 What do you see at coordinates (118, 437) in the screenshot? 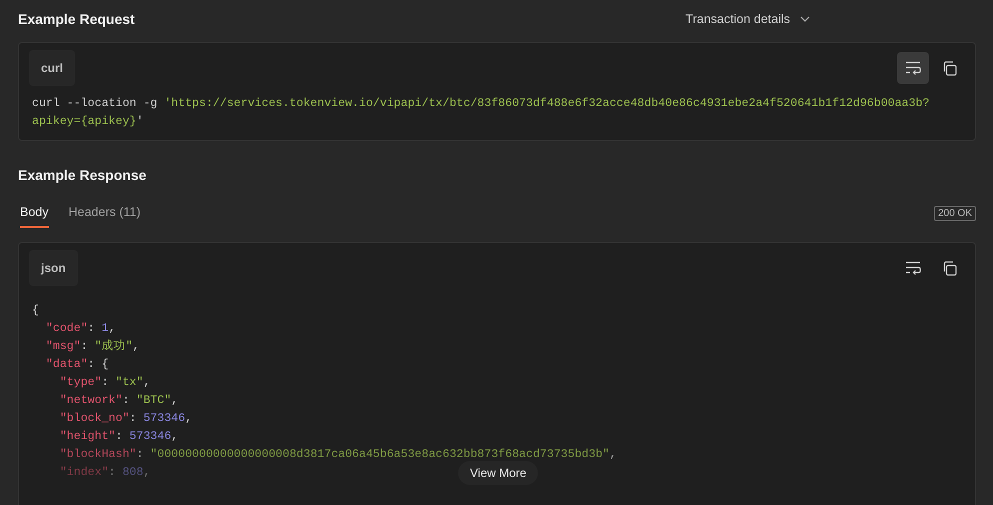
I see `code-line: "height": 573346,` at bounding box center [118, 437].